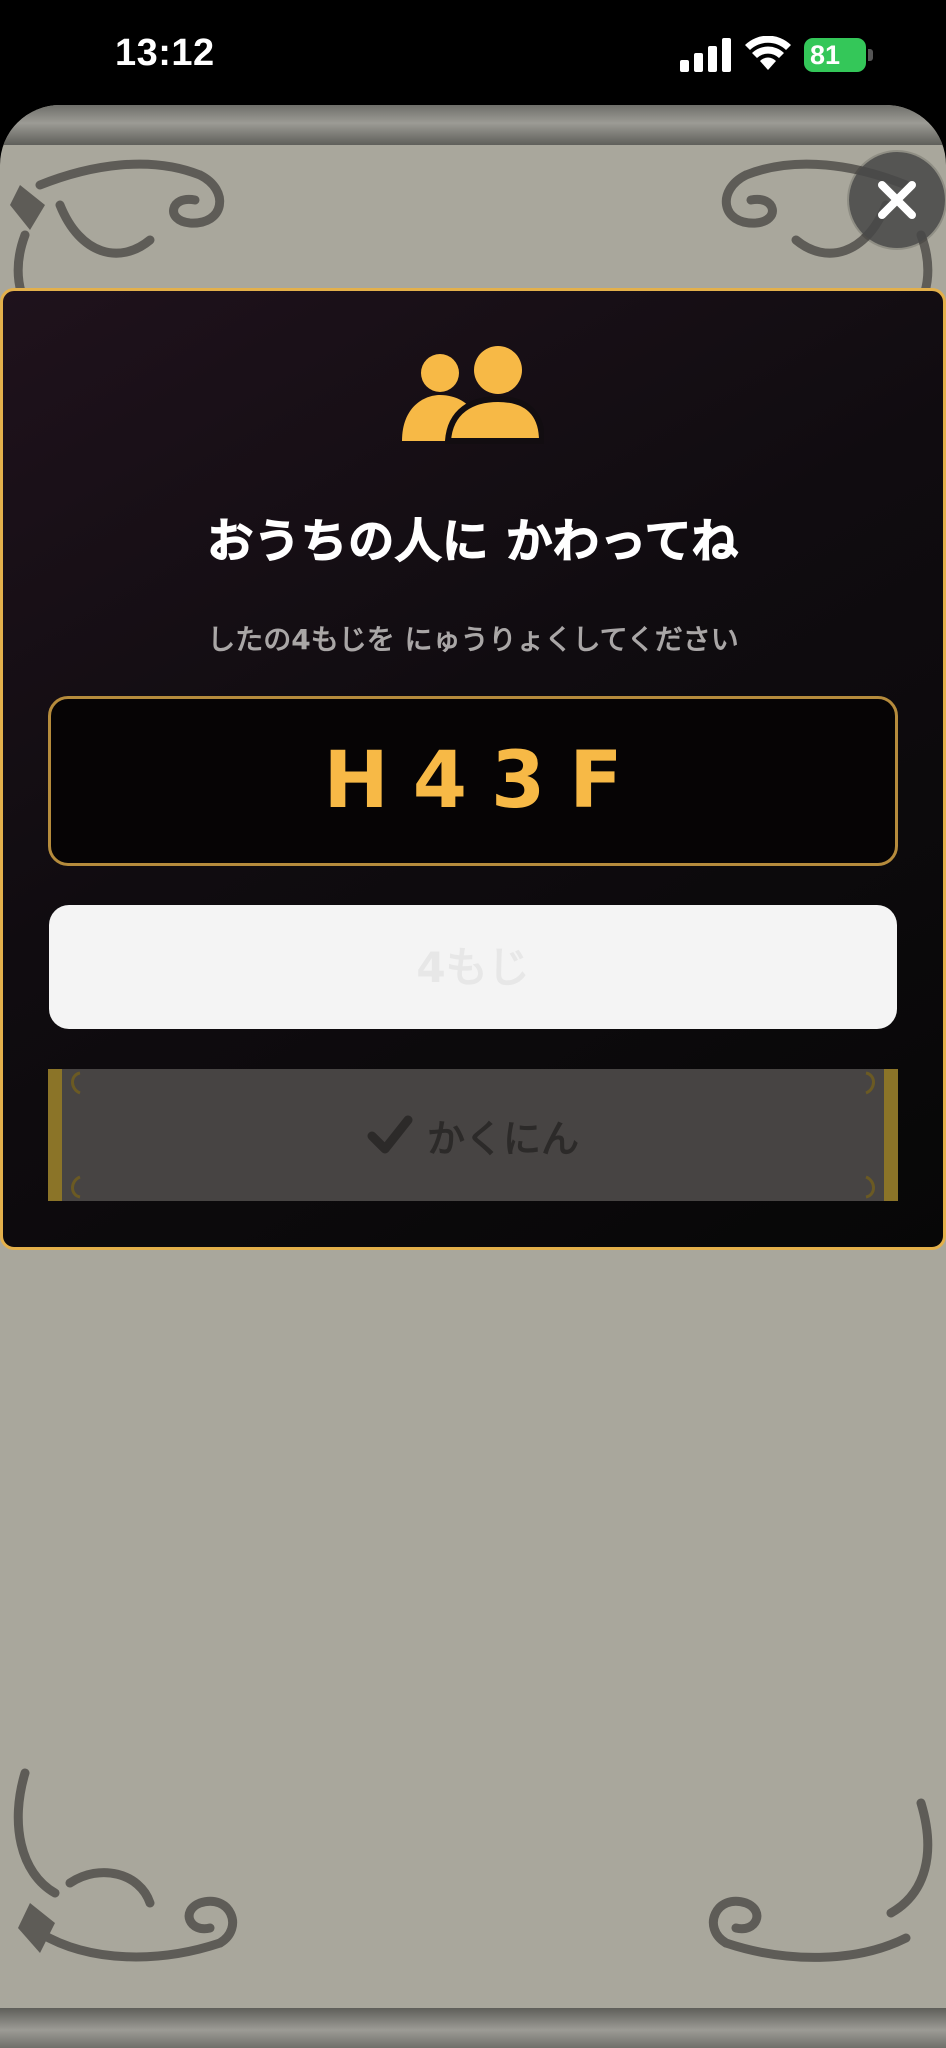 Image resolution: width=946 pixels, height=2048 pixels. Describe the element at coordinates (472, 541) in the screenshot. I see `modal-title: おうちの人に かわってね` at that location.